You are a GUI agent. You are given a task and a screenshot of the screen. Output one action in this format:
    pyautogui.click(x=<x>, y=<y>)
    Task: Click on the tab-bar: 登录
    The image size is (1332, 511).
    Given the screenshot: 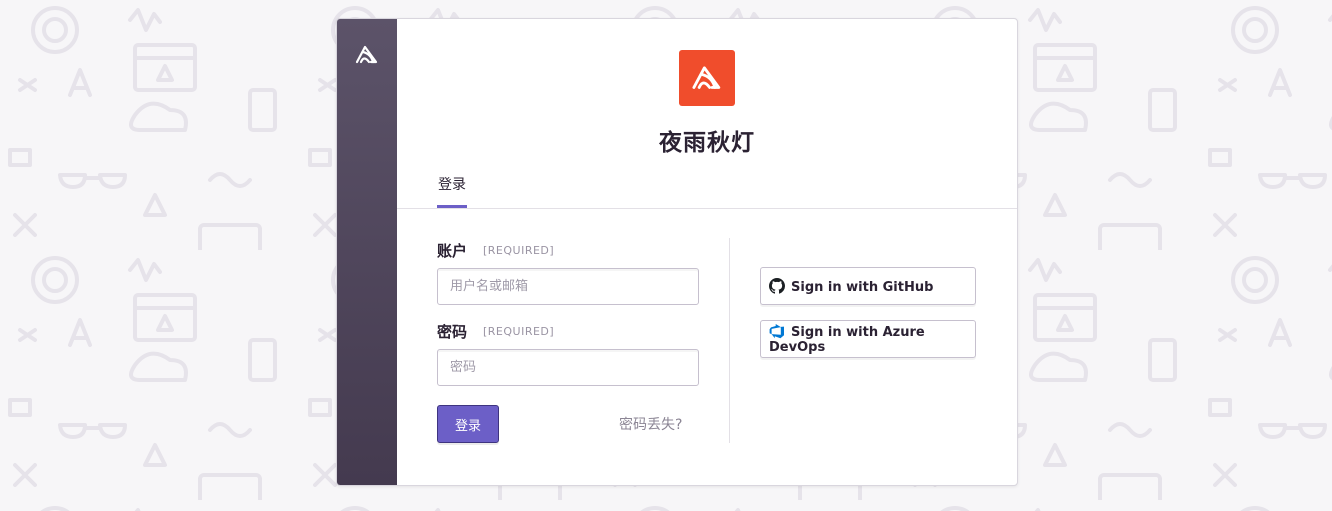 What is the action you would take?
    pyautogui.click(x=707, y=190)
    